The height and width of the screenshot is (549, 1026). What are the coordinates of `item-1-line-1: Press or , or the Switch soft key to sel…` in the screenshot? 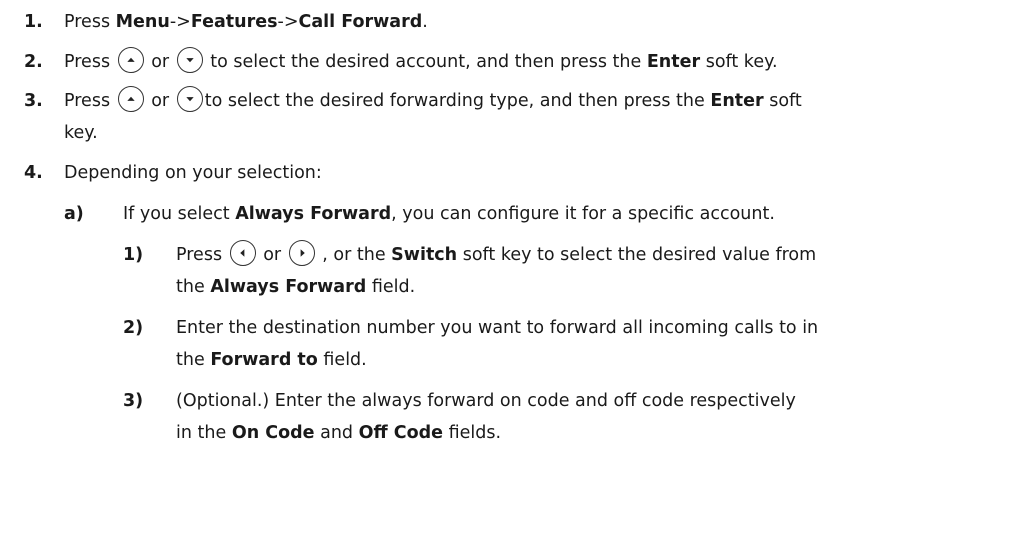 It's located at (496, 254).